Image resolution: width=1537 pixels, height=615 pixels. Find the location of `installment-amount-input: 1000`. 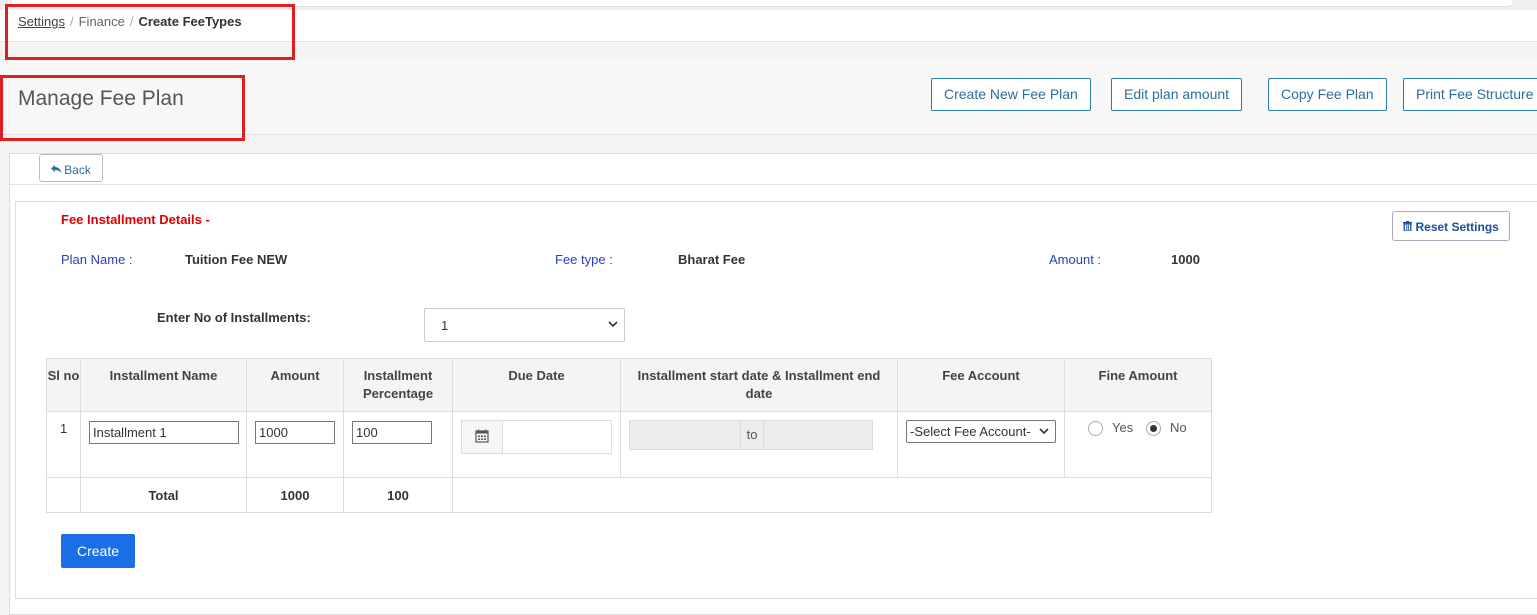

installment-amount-input: 1000 is located at coordinates (295, 432).